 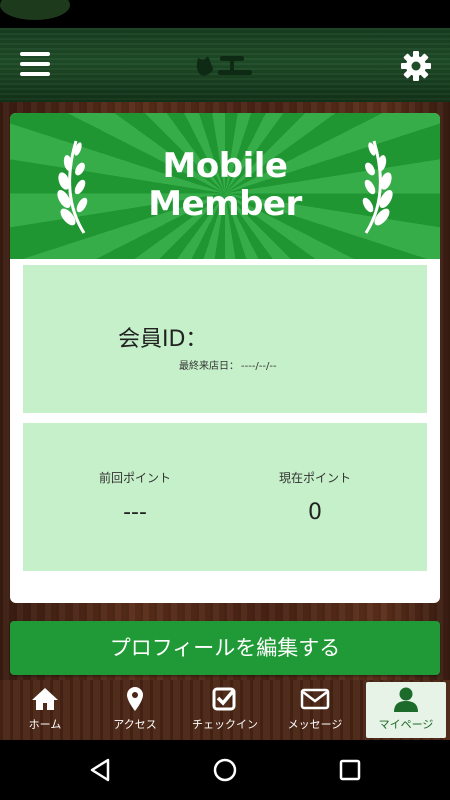 I want to click on tab-message: メッセージ, so click(x=315, y=710).